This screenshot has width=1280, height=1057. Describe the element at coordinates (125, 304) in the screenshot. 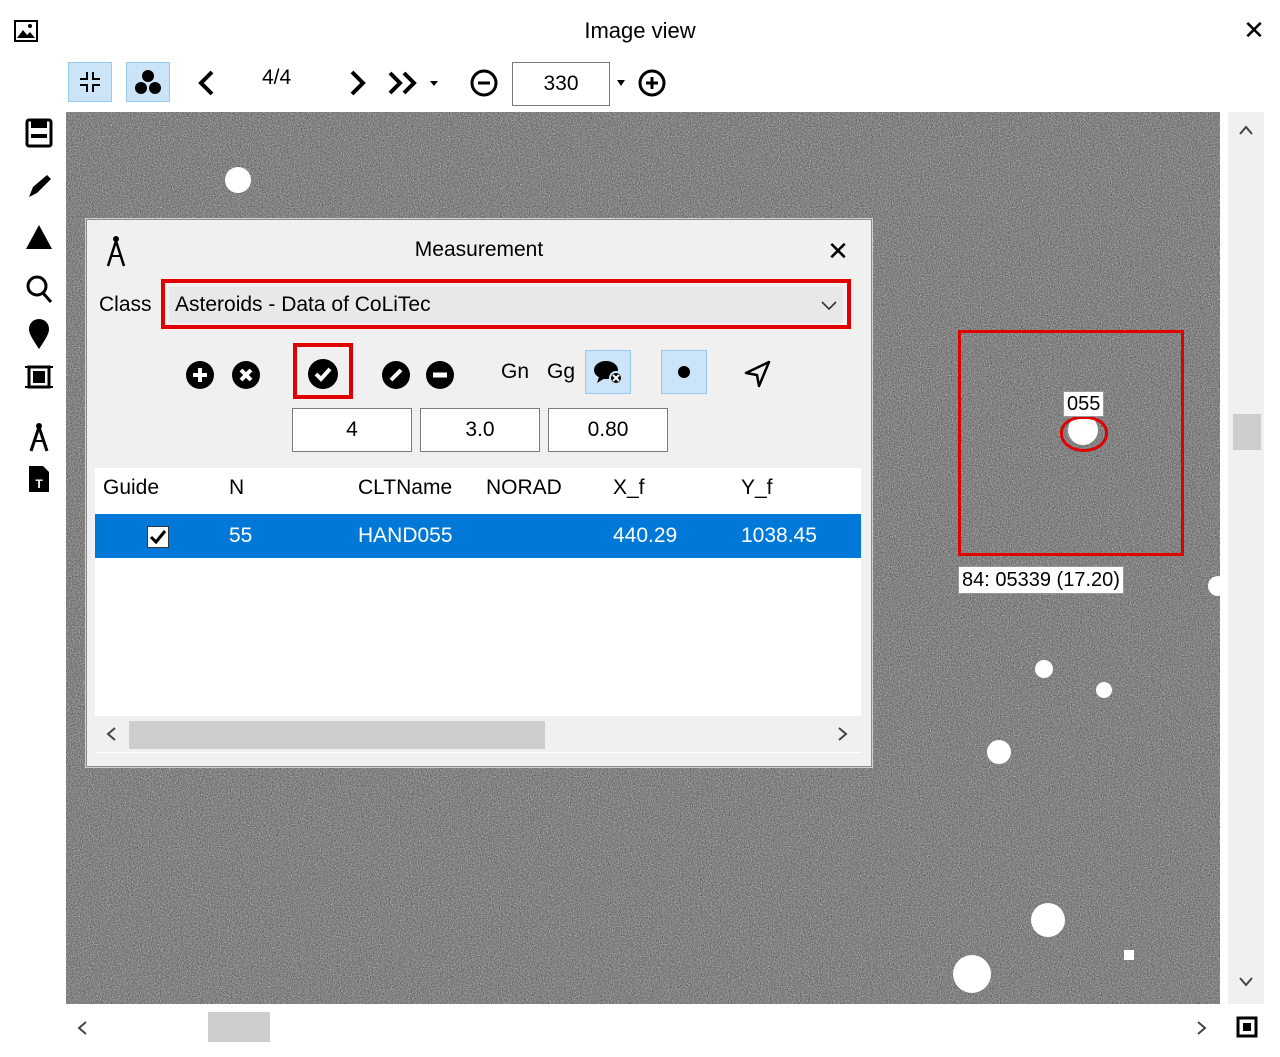

I see `class-label: Class` at that location.